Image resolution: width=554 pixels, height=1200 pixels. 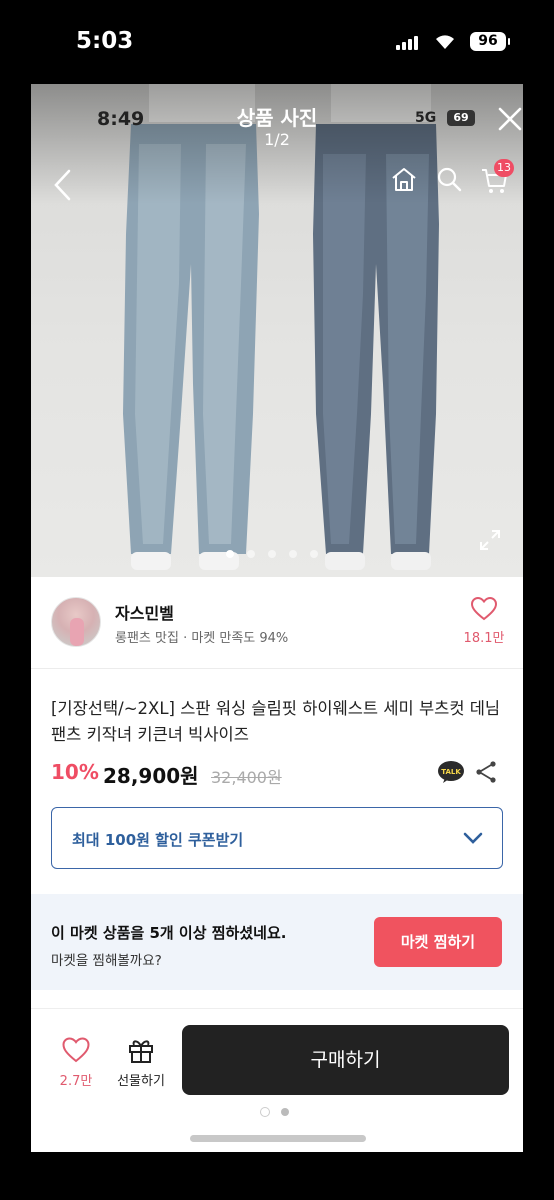 What do you see at coordinates (158, 840) in the screenshot?
I see `coupon-label: 최대 100원 할인 쿠폰받기` at bounding box center [158, 840].